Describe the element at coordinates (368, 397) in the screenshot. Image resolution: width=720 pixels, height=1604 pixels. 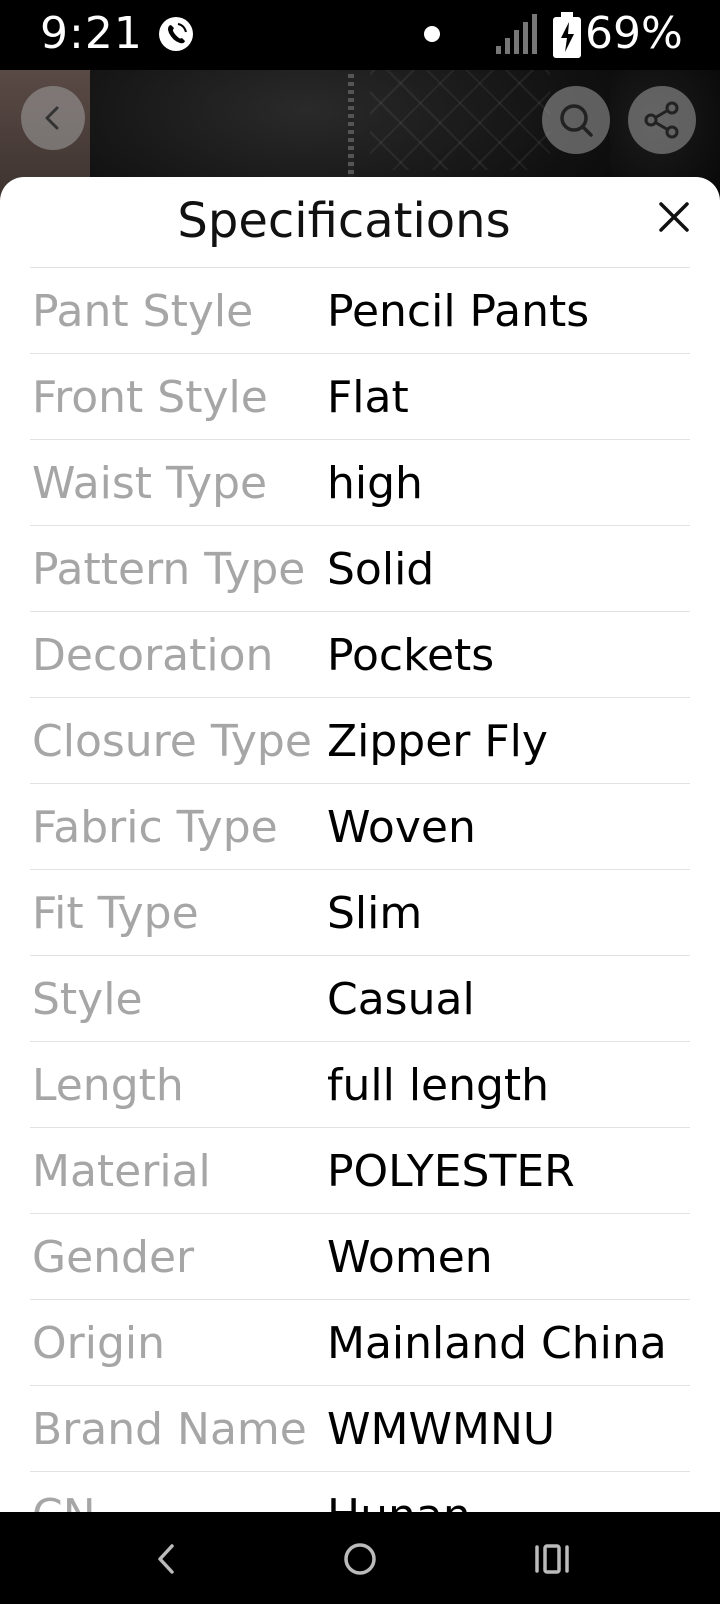
I see `spec-value: Flat` at that location.